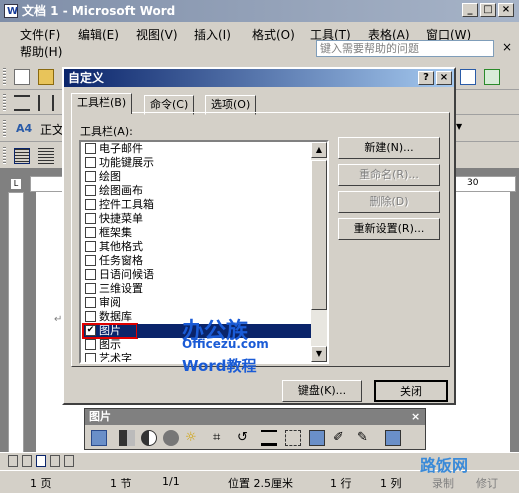  Describe the element at coordinates (41, 461) in the screenshot. I see `print-view-icon` at that location.